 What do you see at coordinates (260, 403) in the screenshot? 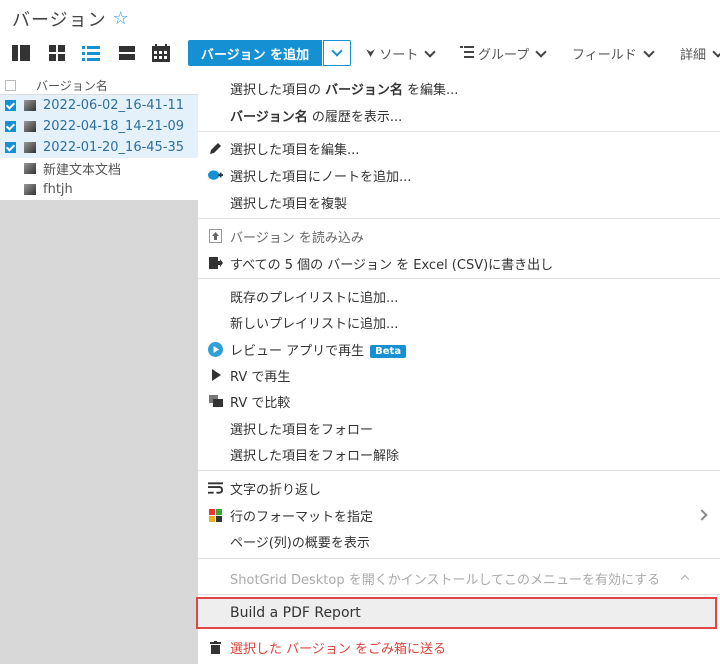
I see `menu-label: RV で比較` at bounding box center [260, 403].